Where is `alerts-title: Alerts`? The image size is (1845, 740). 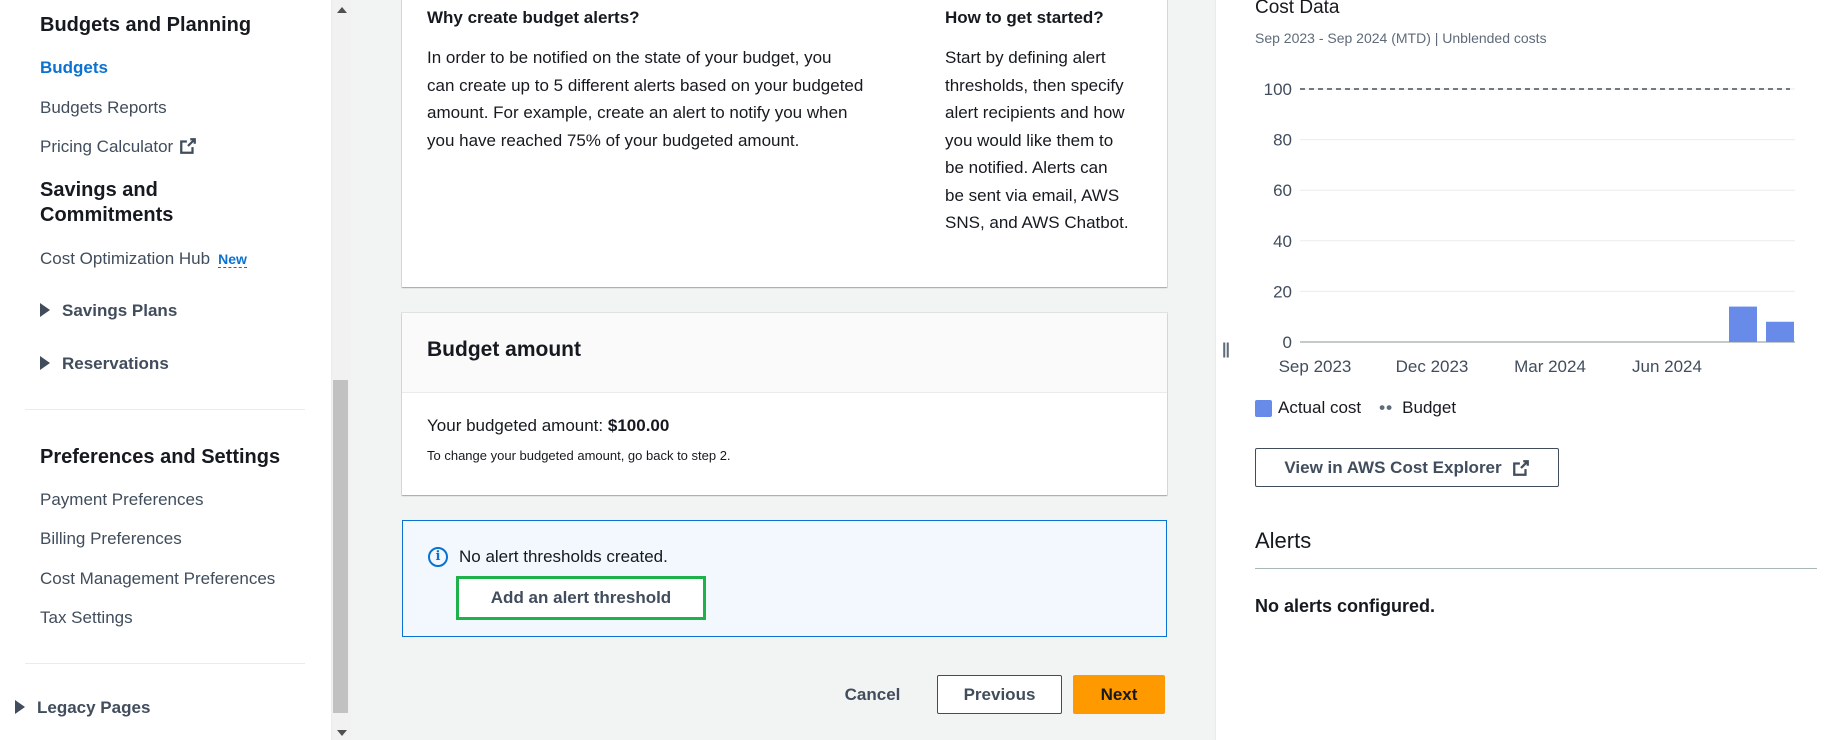
alerts-title: Alerts is located at coordinates (1283, 540).